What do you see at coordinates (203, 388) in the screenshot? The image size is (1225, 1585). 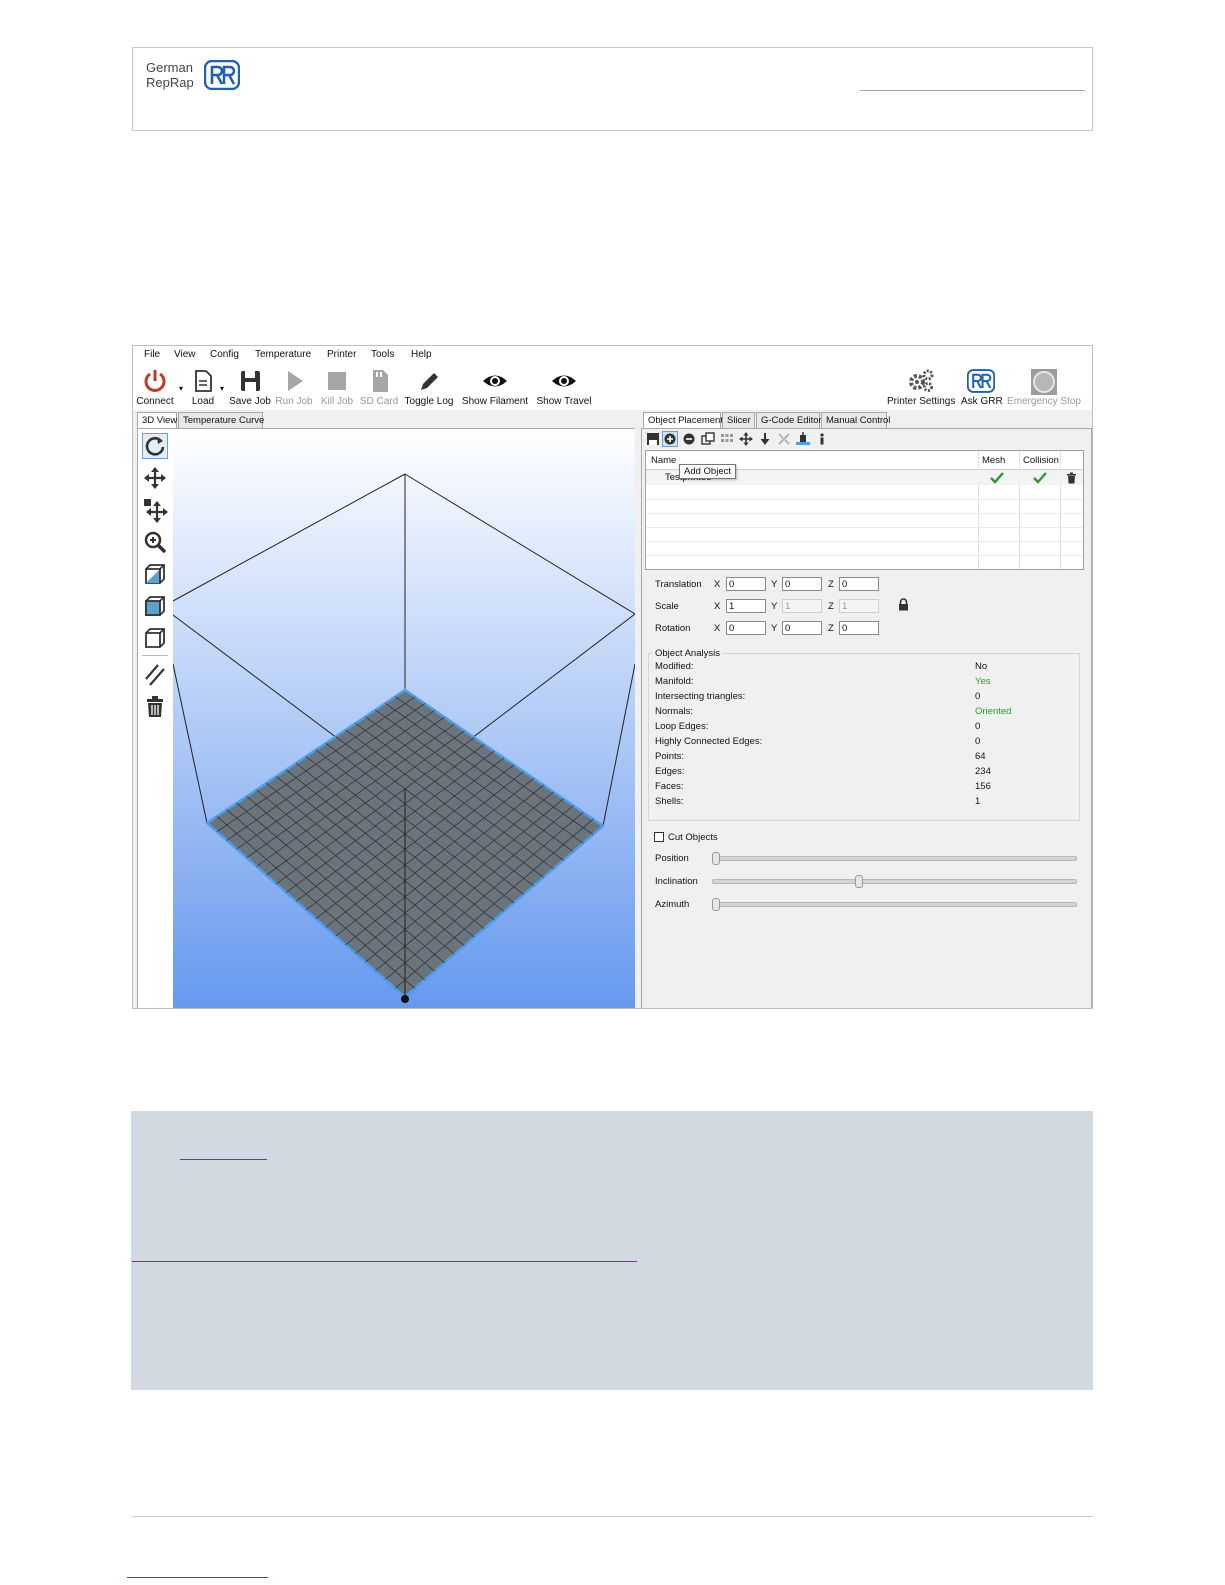 I see `load-button: Load` at bounding box center [203, 388].